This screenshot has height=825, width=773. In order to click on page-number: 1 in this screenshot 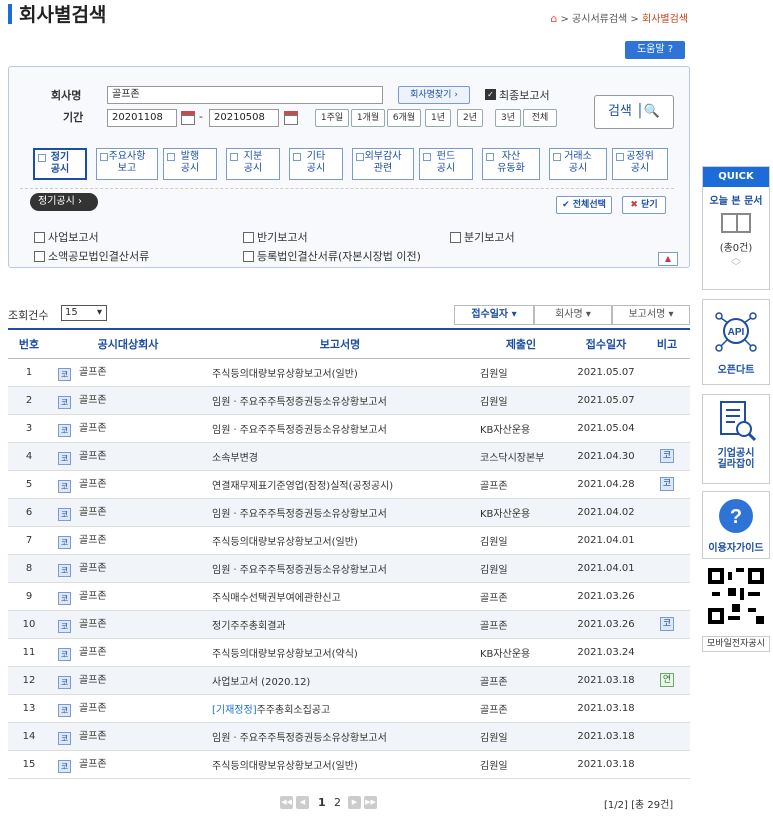, I will do `click(322, 802)`.